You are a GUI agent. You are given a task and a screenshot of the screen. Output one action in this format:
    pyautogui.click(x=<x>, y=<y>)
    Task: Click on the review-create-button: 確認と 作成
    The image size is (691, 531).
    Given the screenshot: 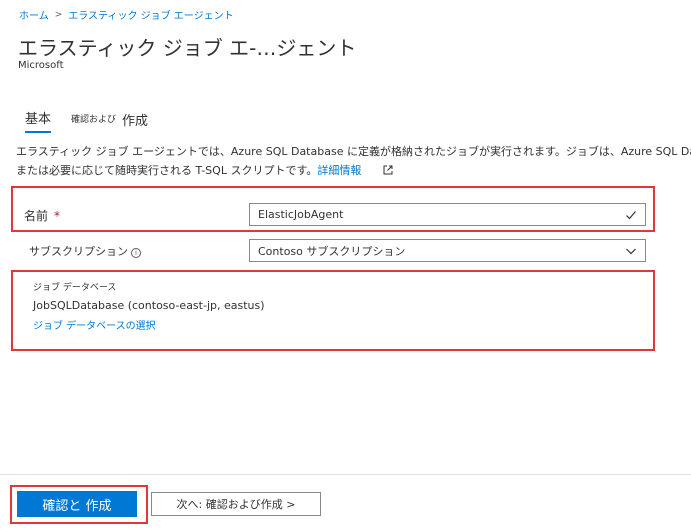 What is the action you would take?
    pyautogui.click(x=77, y=504)
    